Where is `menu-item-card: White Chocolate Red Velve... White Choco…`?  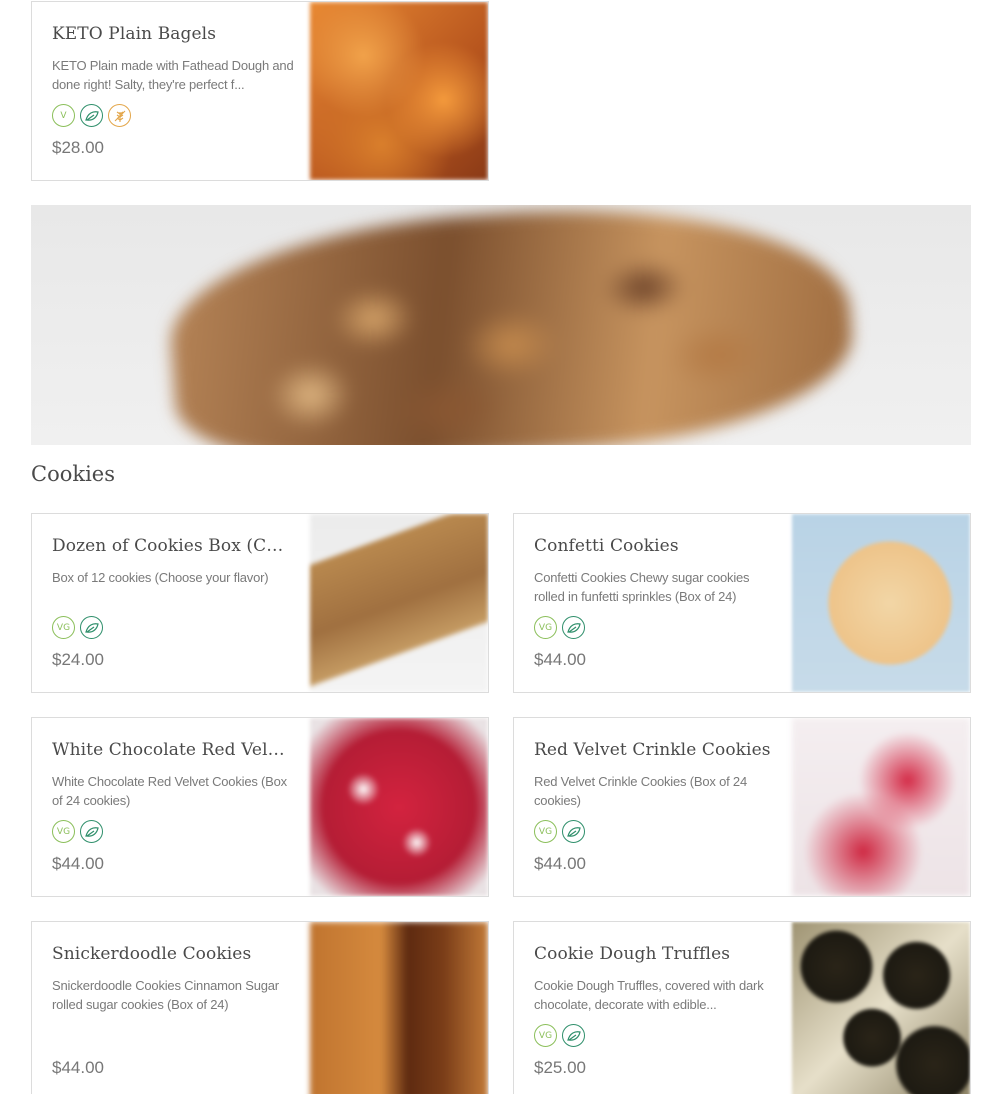 menu-item-card: White Chocolate Red Velve... White Choco… is located at coordinates (260, 807).